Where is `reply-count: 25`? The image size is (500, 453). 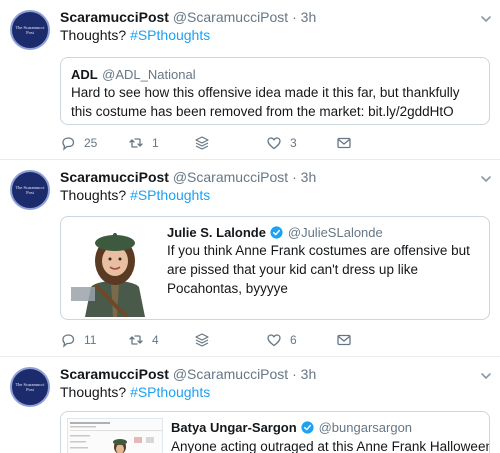 reply-count: 25 is located at coordinates (91, 143).